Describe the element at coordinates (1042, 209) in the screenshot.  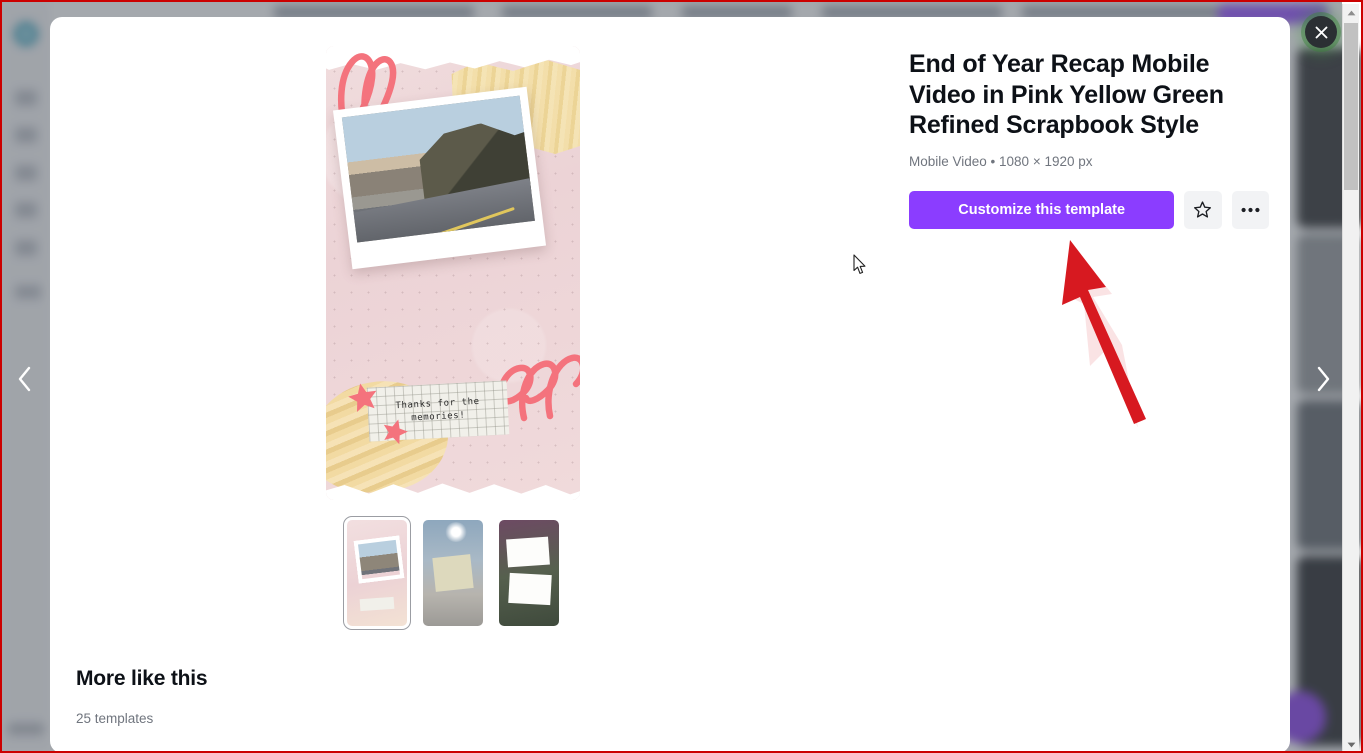
I see `customize-template-button: Customize this template` at that location.